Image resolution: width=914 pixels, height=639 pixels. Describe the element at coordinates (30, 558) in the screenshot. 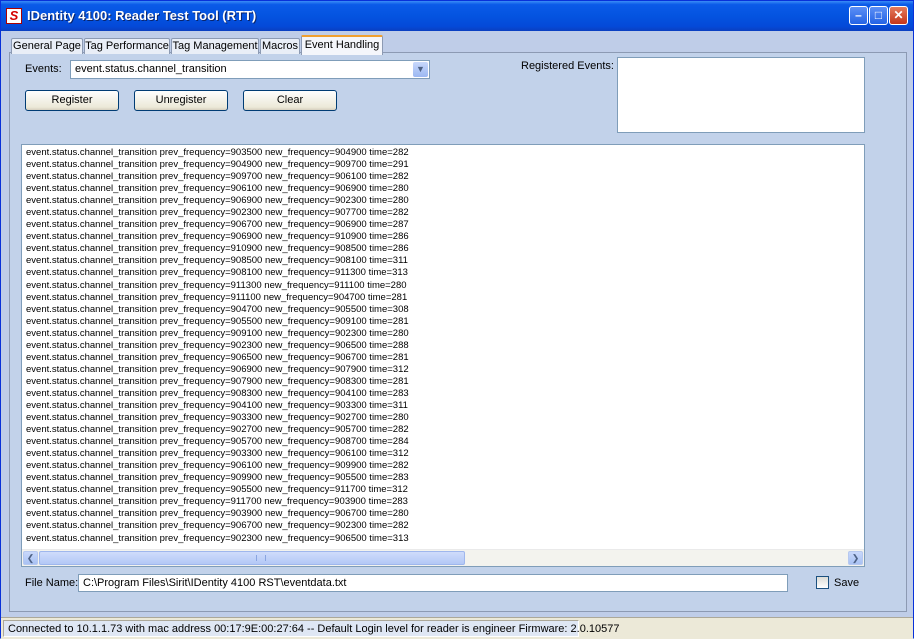

I see `scroll-left-icon: ❮` at that location.